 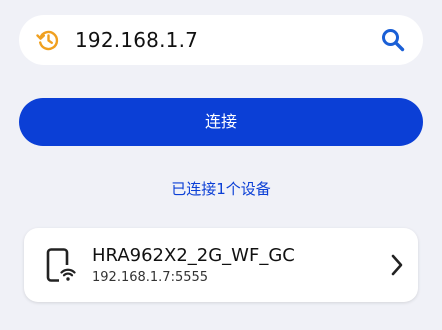 What do you see at coordinates (221, 189) in the screenshot?
I see `connected-devices-count: 已连接1个设备` at bounding box center [221, 189].